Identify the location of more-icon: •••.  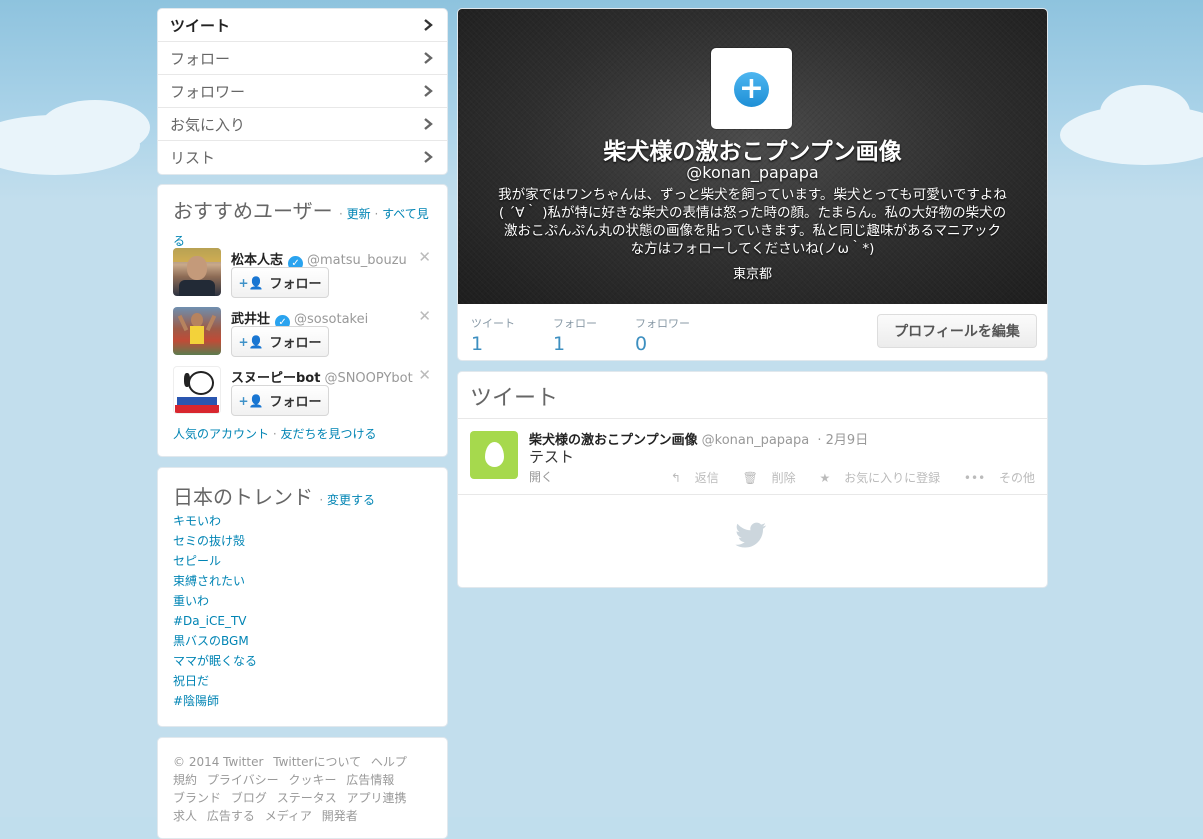
(974, 478).